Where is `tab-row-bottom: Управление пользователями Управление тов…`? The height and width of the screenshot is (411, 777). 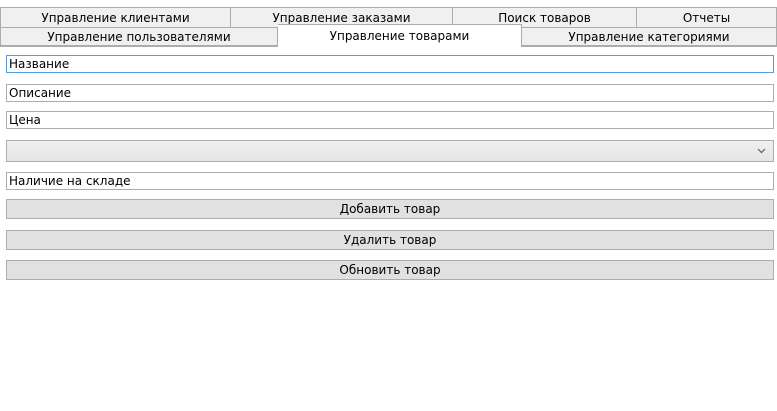 tab-row-bottom: Управление пользователями Управление тов… is located at coordinates (388, 35).